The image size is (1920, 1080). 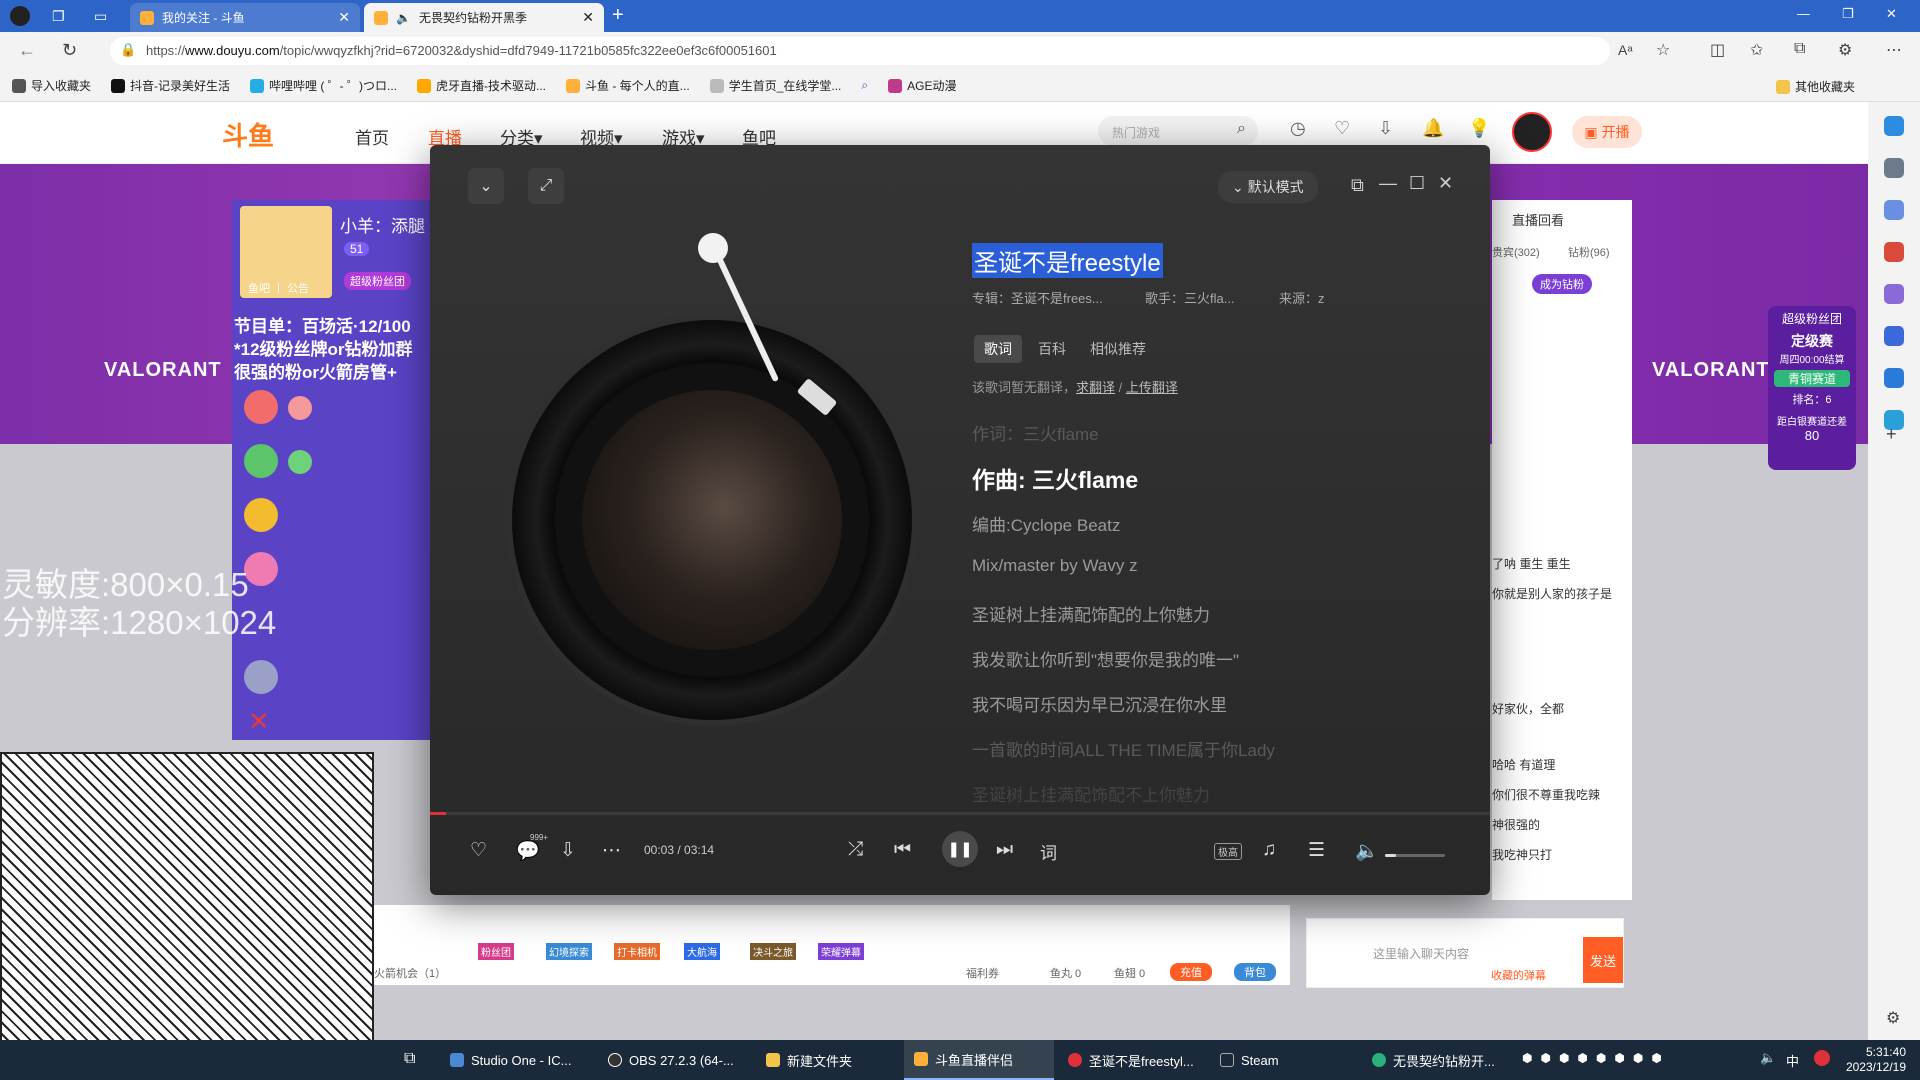 I want to click on back-icon: ←, so click(x=27, y=50).